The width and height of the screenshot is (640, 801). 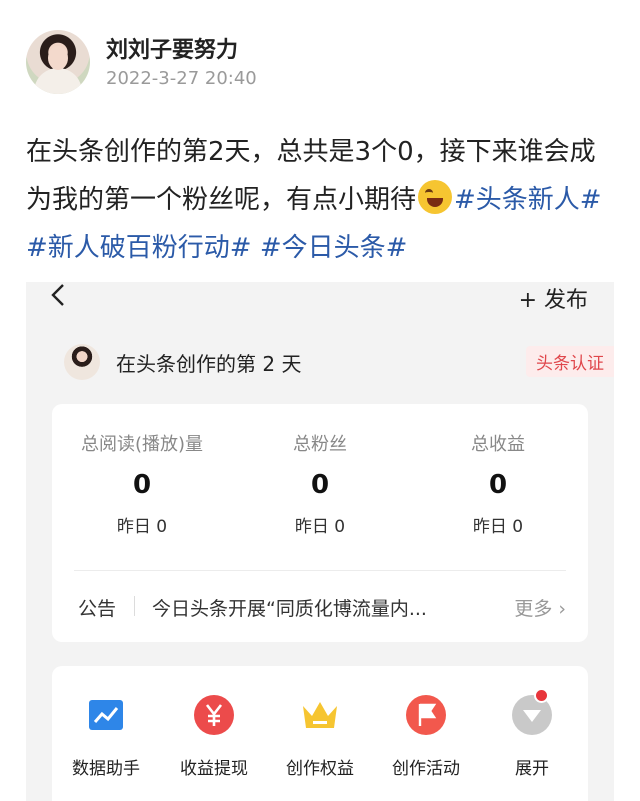 What do you see at coordinates (142, 444) in the screenshot?
I see `stat-label: 总阅读(播放)量` at bounding box center [142, 444].